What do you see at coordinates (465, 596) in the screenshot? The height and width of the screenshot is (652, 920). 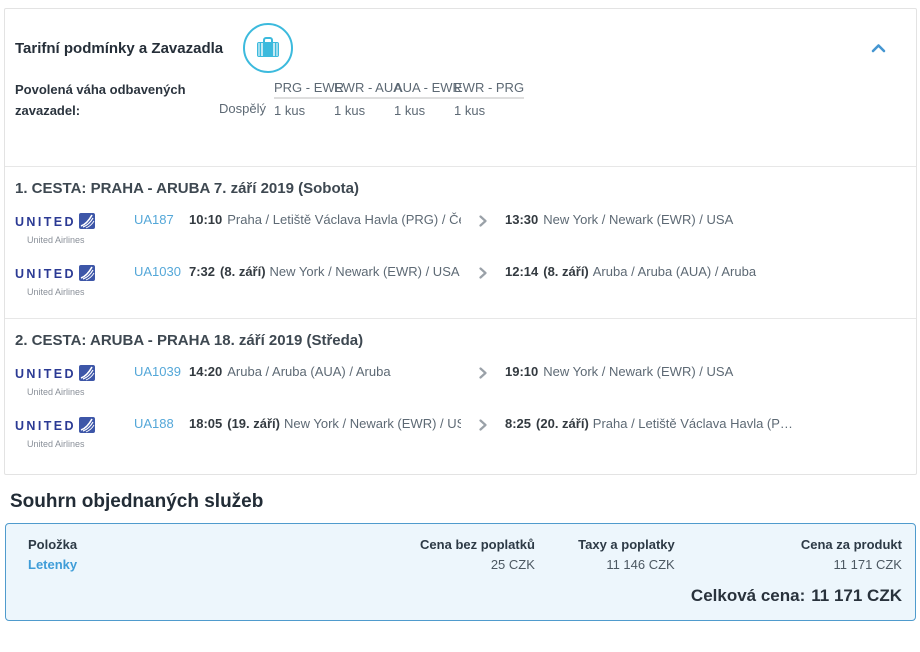 I see `total-price: Celková cena: 11 171 CZK` at bounding box center [465, 596].